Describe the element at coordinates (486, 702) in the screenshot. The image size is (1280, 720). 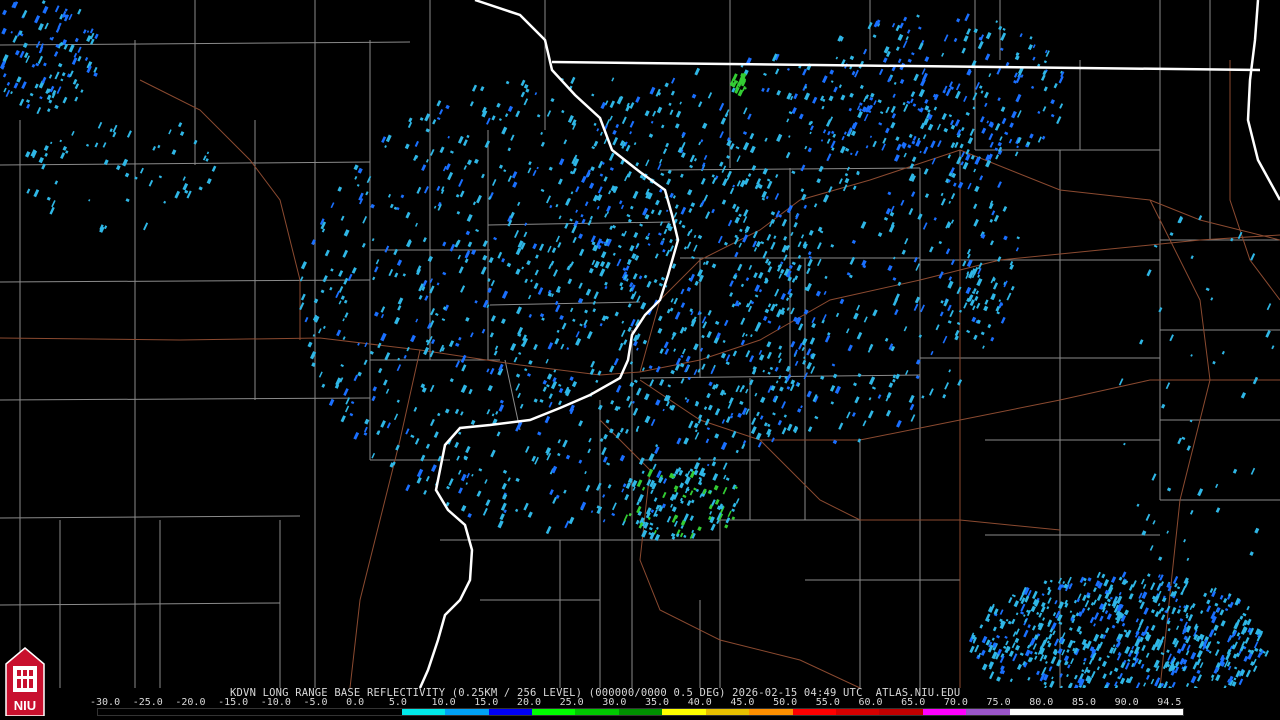
I see `scale-tick-label: 15.0` at that location.